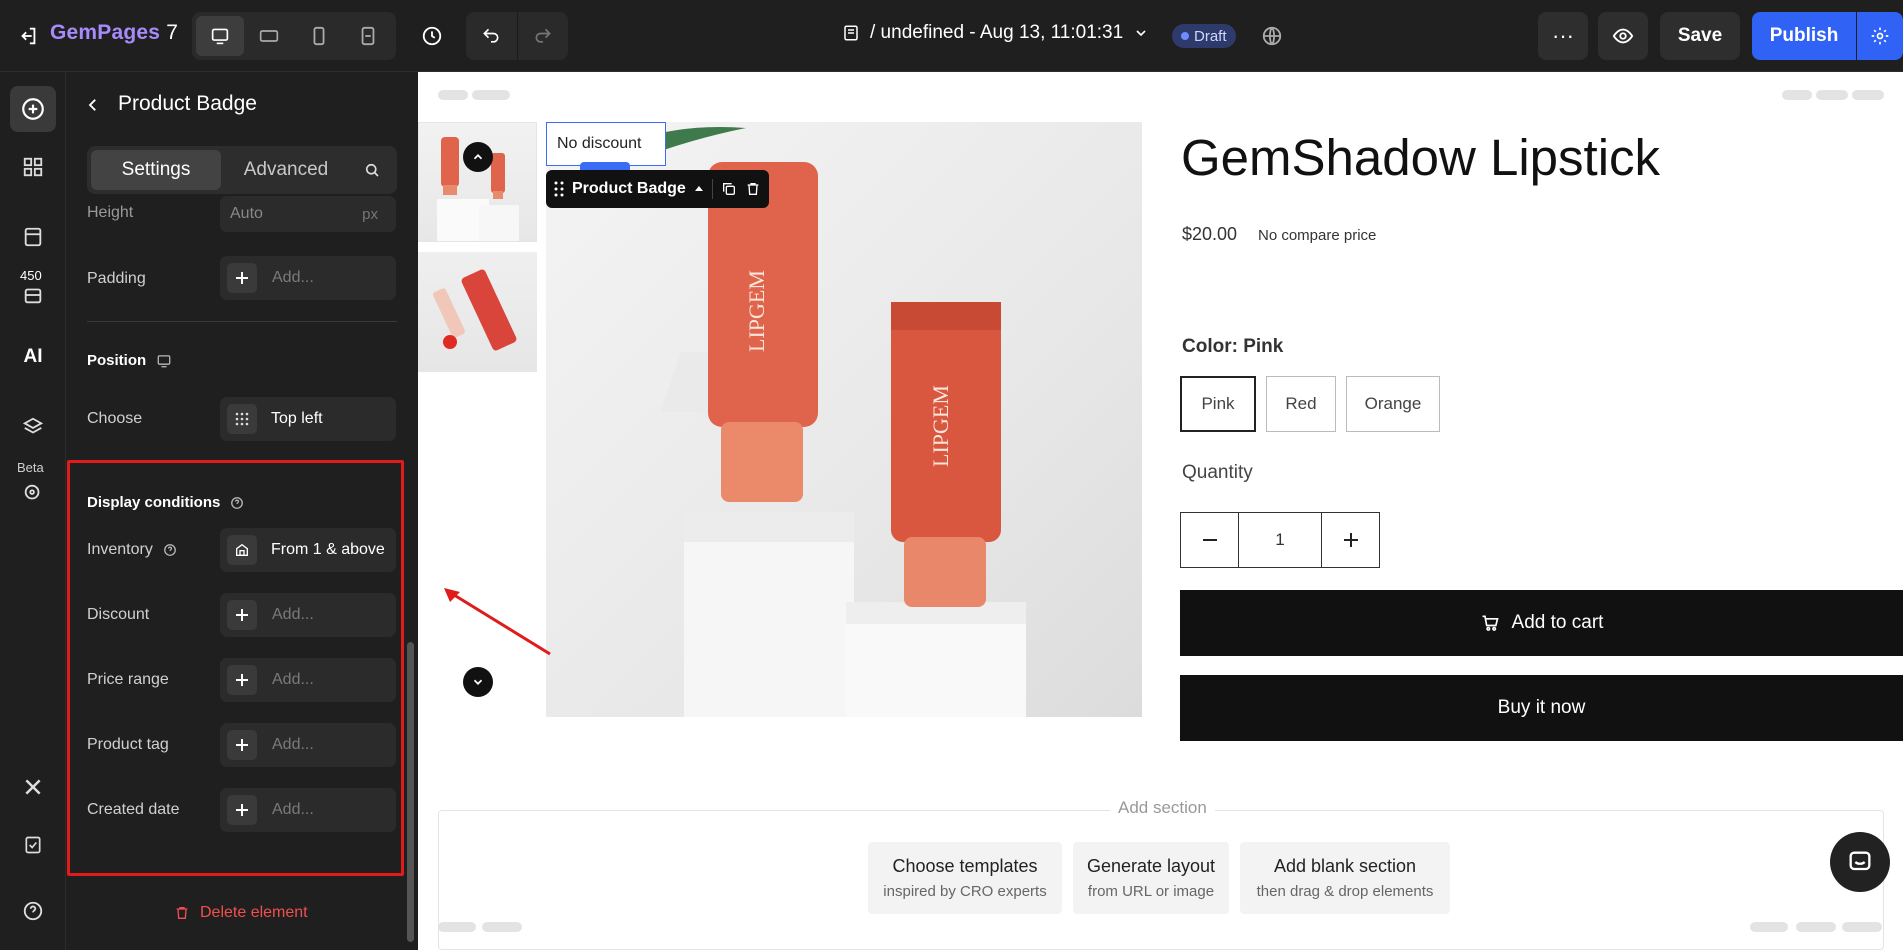 The height and width of the screenshot is (950, 1903). Describe the element at coordinates (1210, 234) in the screenshot. I see `product-price: $20.00` at that location.